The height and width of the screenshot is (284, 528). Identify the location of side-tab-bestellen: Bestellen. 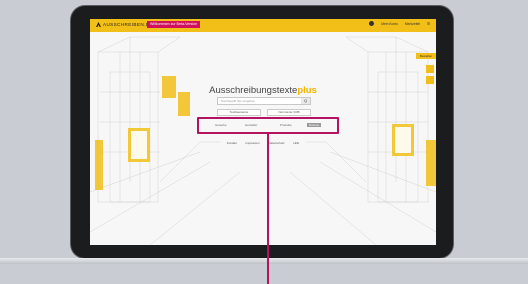
(426, 56).